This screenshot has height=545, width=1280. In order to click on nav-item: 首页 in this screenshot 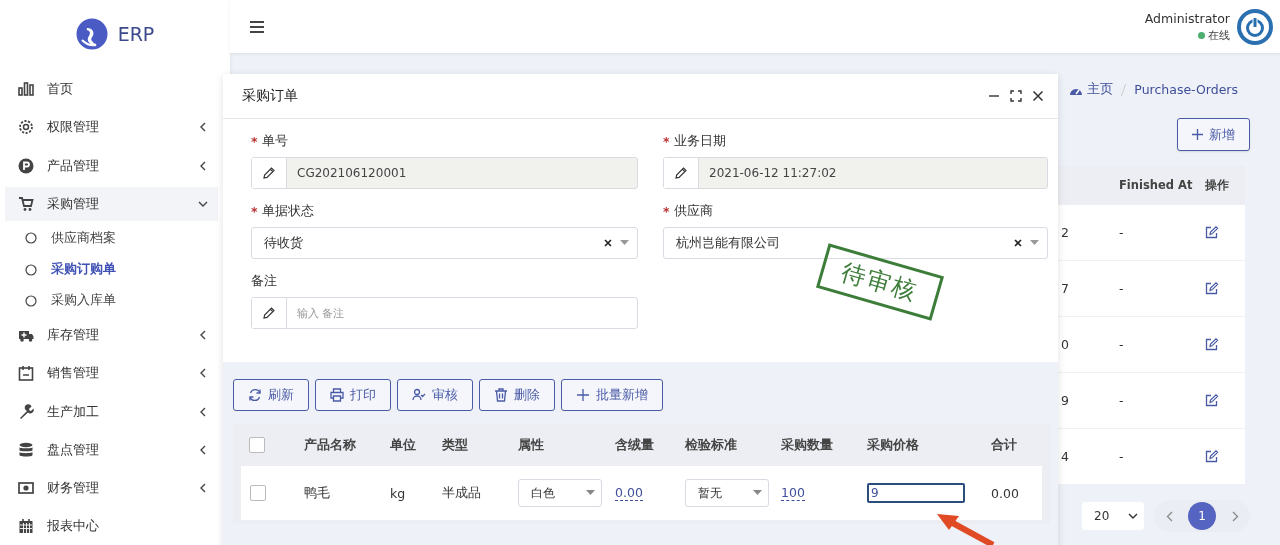, I will do `click(111, 89)`.